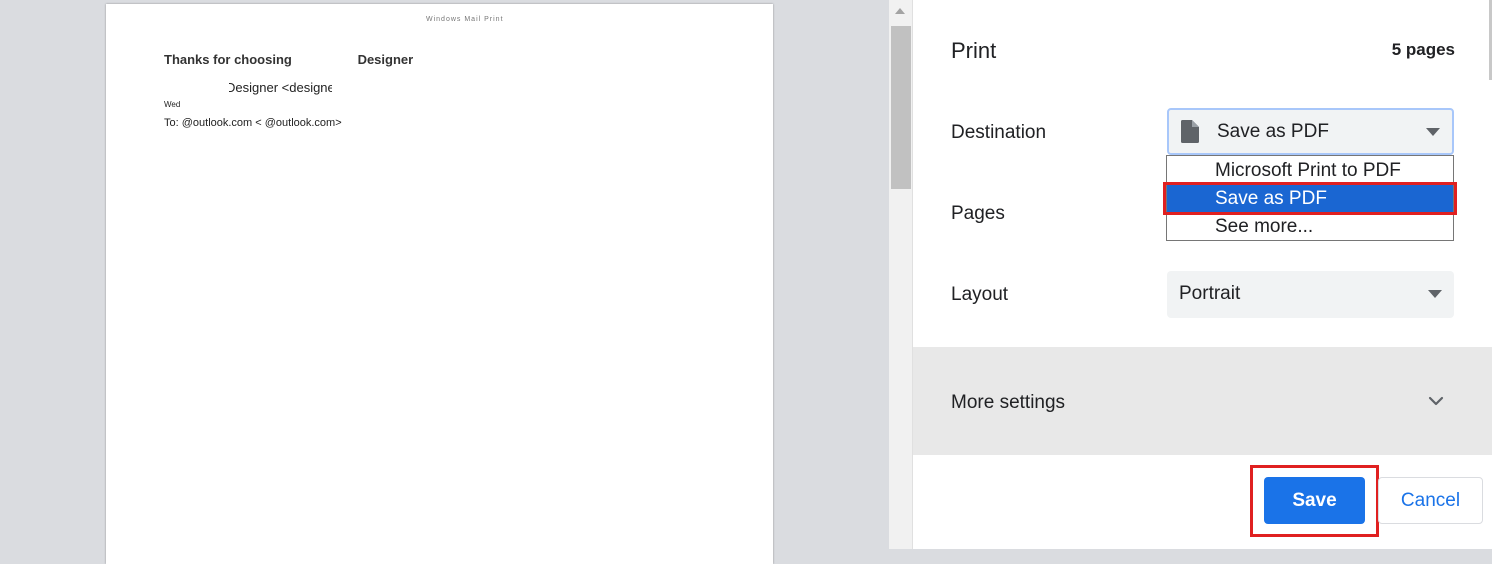 This screenshot has height=564, width=1492. What do you see at coordinates (172, 104) in the screenshot?
I see `email-date: Wed` at bounding box center [172, 104].